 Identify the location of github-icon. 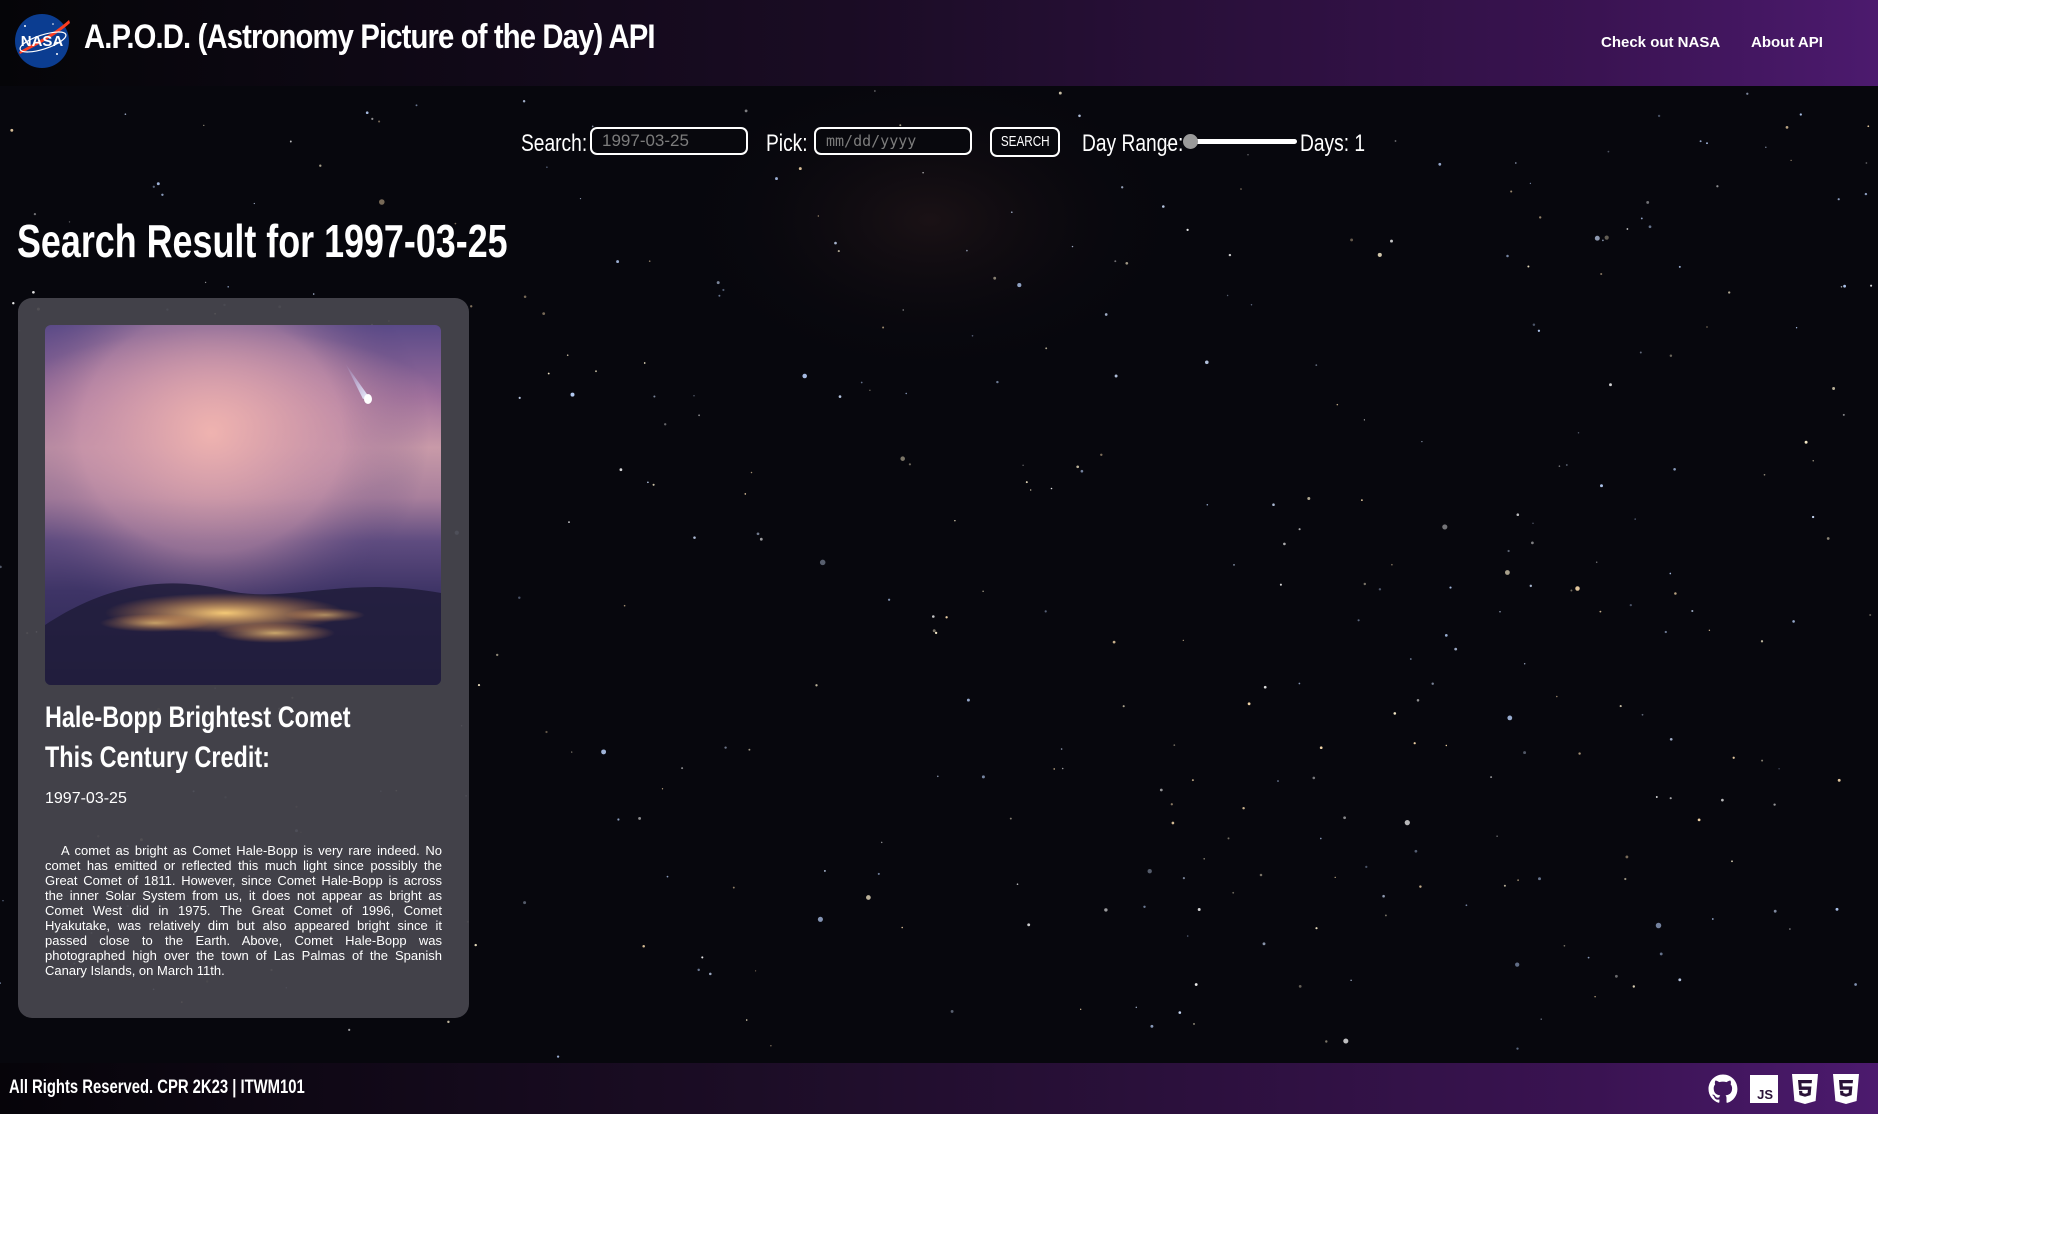
(1723, 1089).